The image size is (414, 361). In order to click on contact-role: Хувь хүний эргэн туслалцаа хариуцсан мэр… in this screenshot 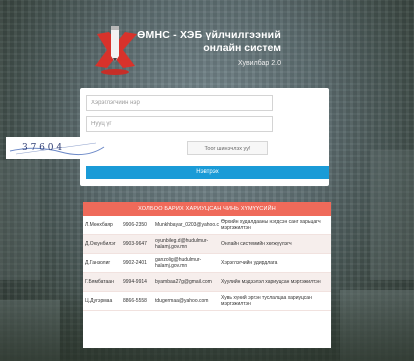, I will do `click(275, 301)`.